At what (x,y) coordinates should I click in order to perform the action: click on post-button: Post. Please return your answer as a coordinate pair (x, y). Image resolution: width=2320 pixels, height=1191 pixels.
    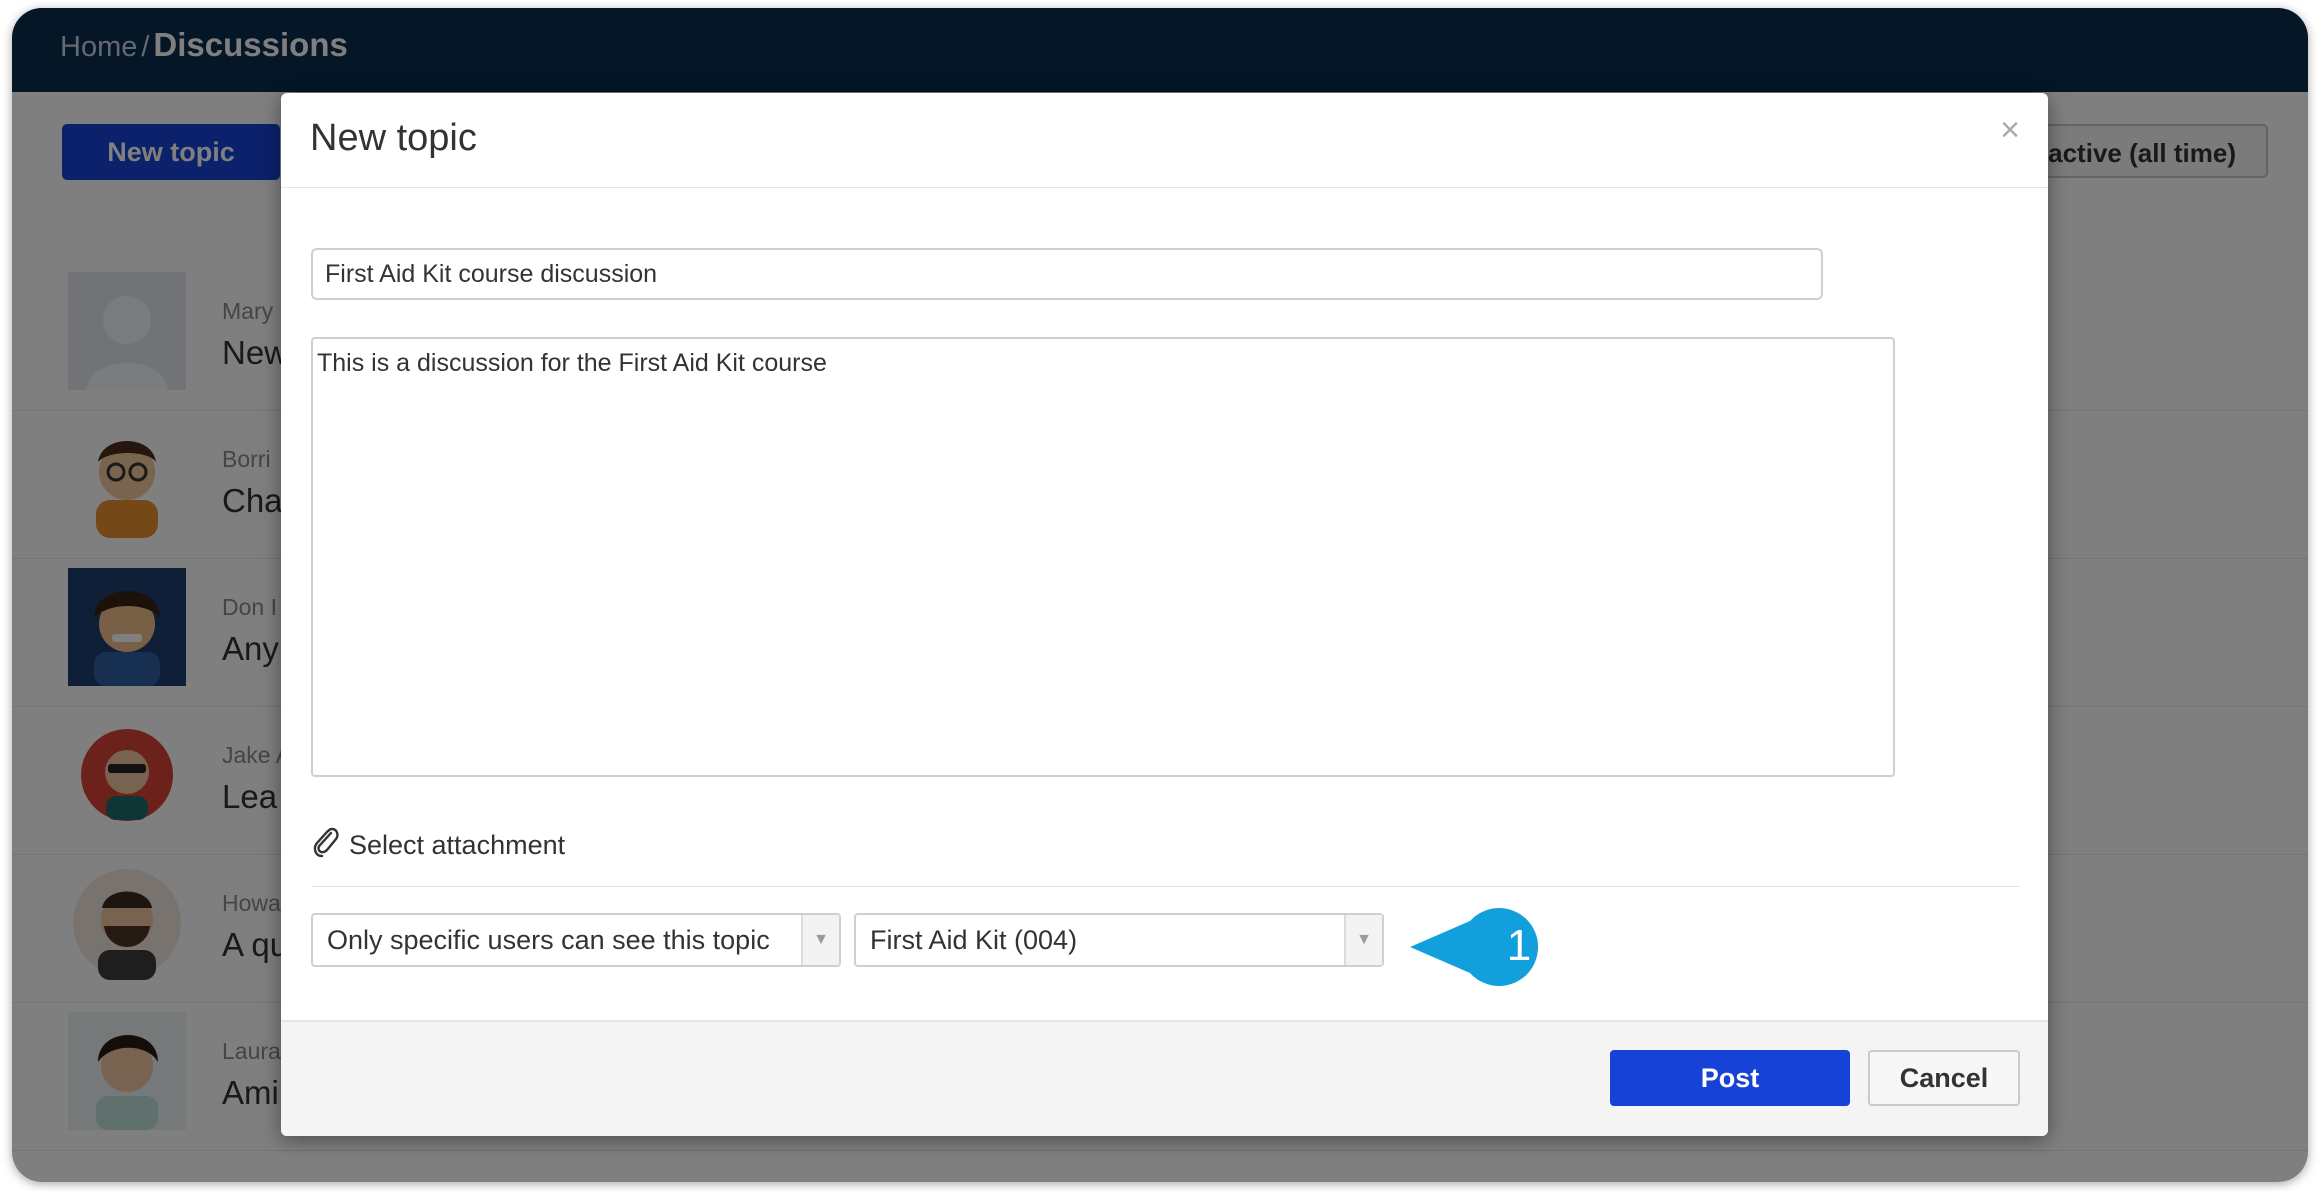
    Looking at the image, I should click on (1730, 1078).